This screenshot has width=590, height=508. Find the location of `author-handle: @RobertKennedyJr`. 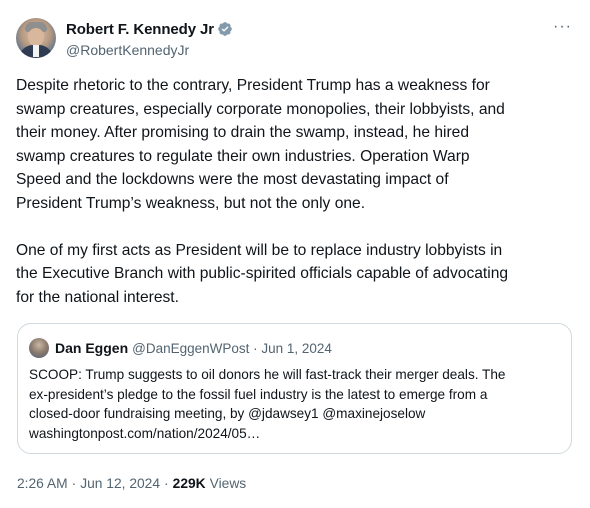

author-handle: @RobertKennedyJr is located at coordinates (149, 50).